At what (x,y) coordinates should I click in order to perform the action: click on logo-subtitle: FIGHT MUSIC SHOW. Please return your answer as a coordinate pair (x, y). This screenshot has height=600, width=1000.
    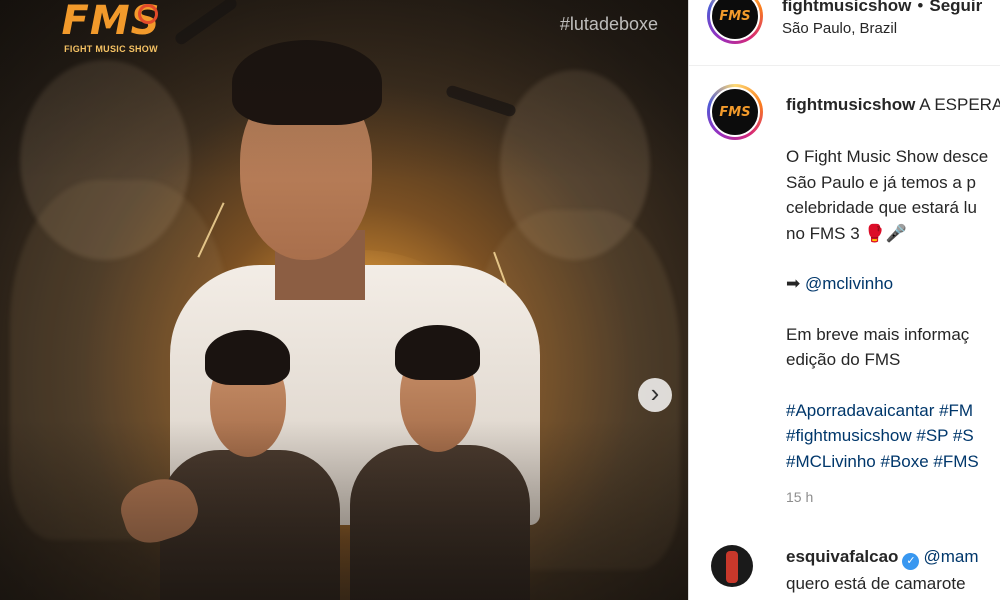
    Looking at the image, I should click on (111, 49).